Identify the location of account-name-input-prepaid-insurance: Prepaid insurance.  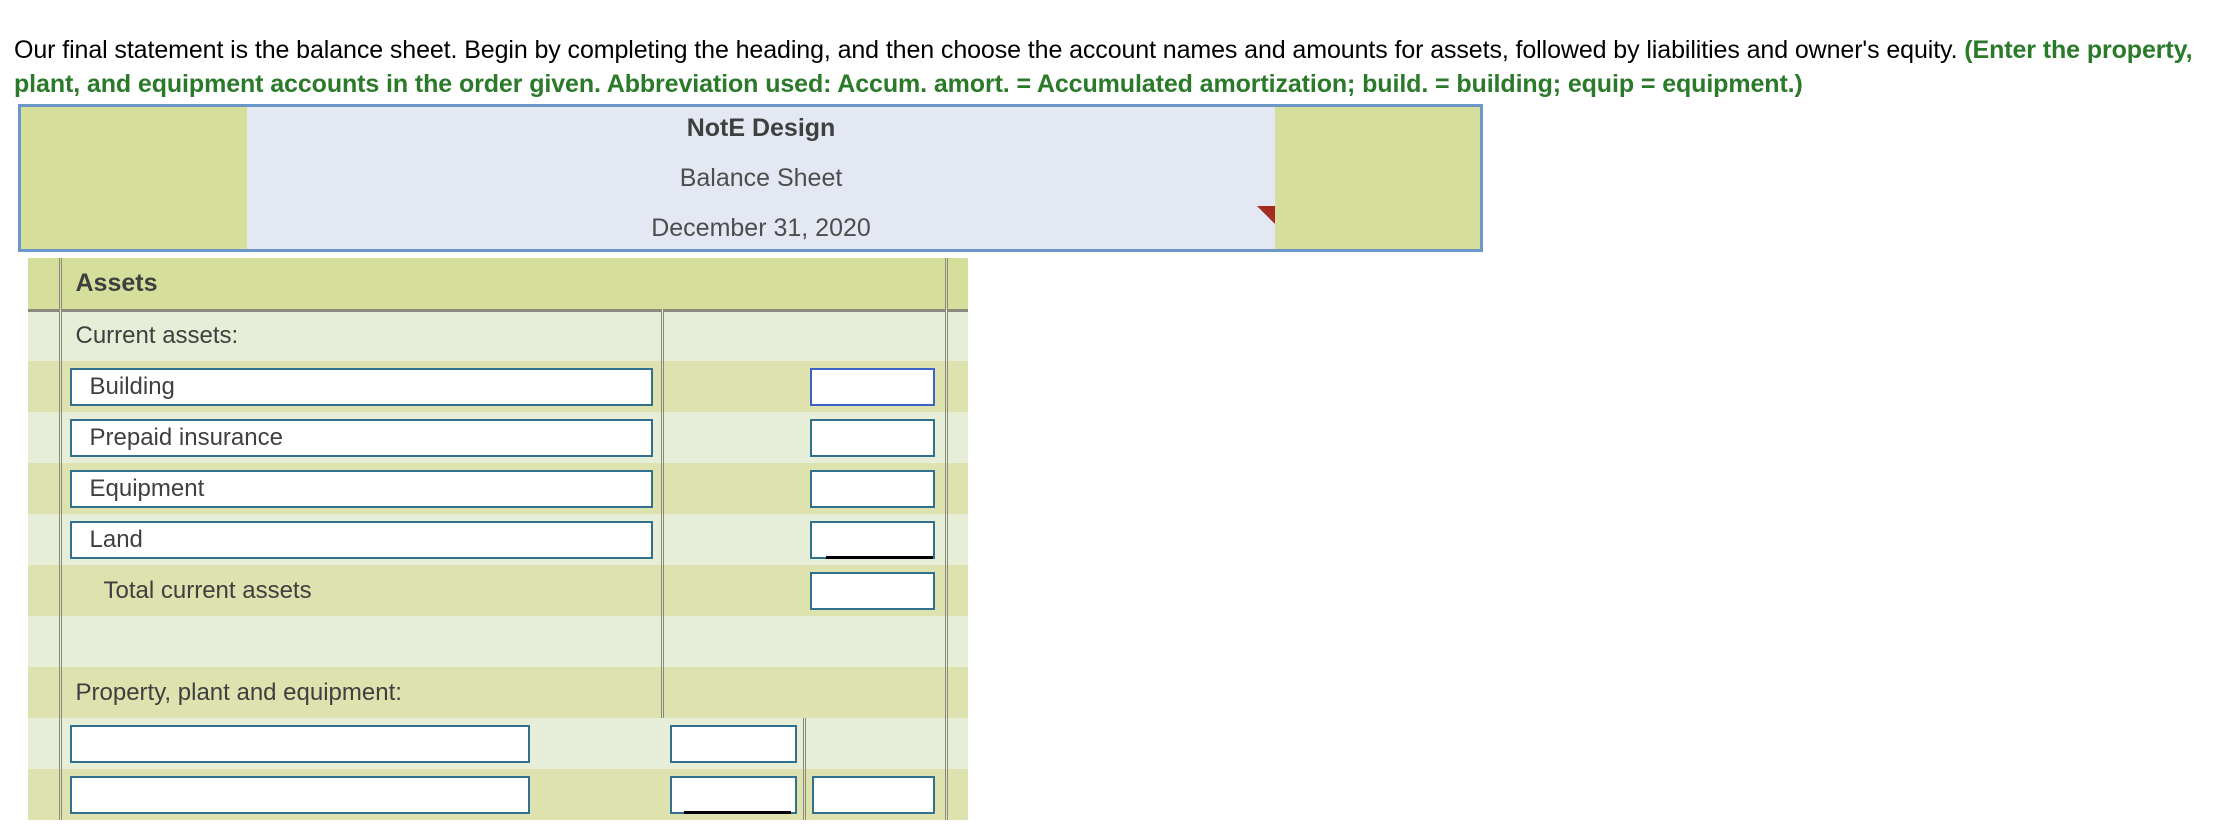
(361, 437).